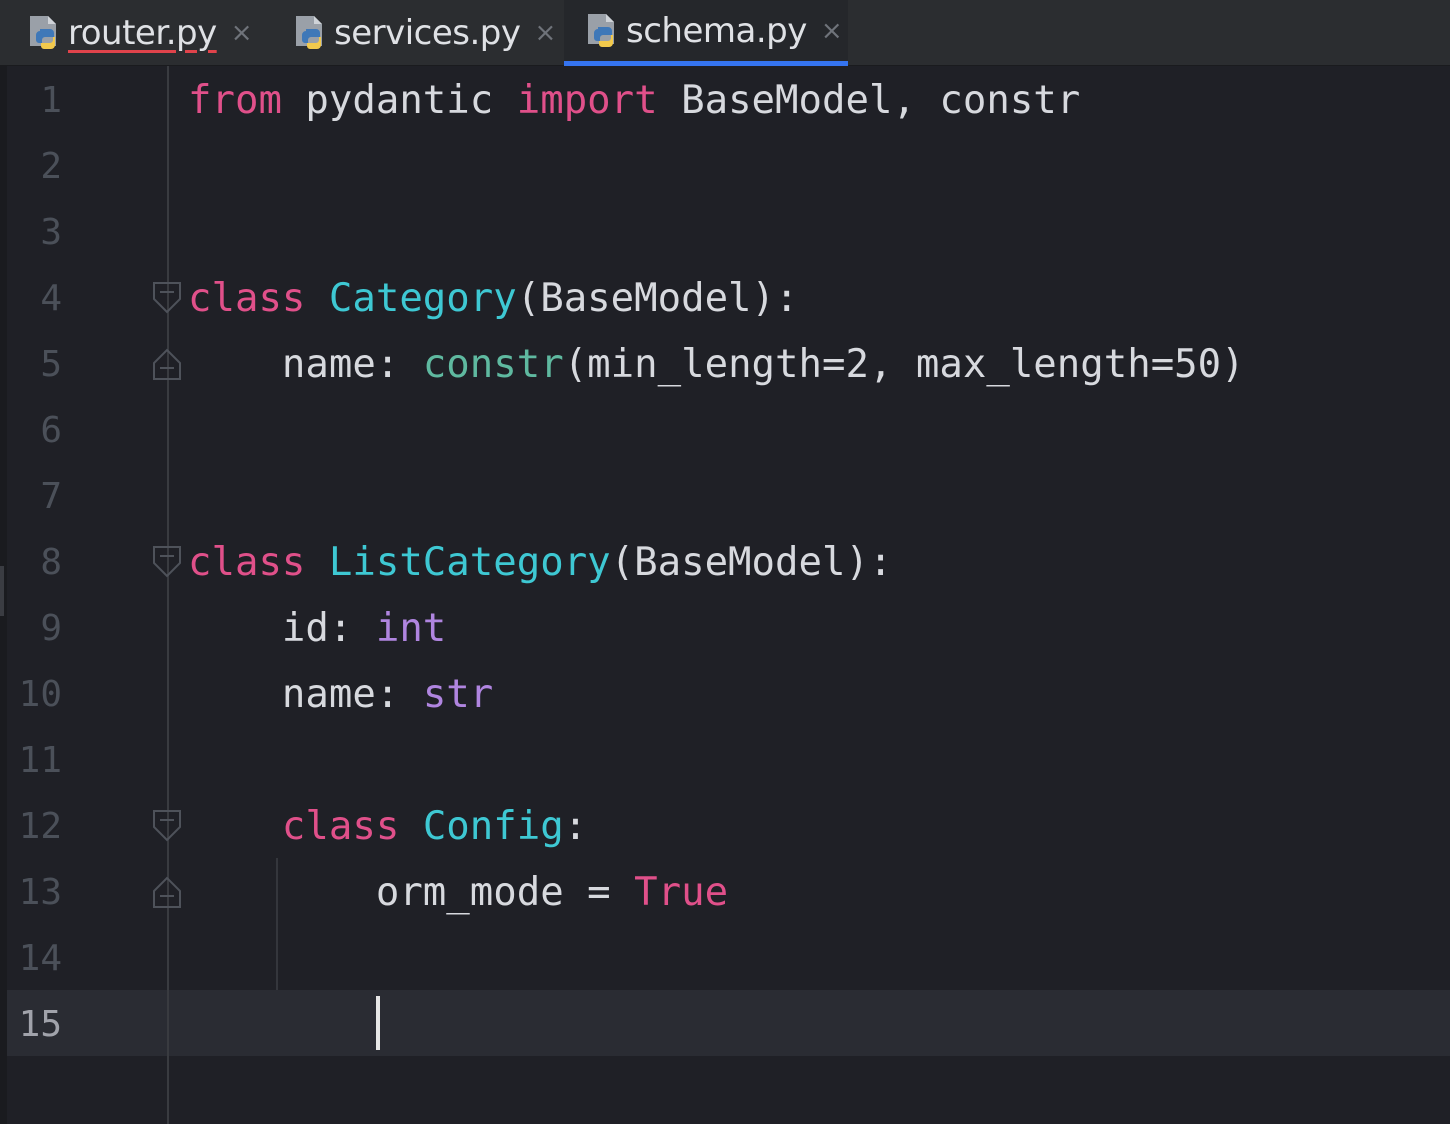 This screenshot has height=1124, width=1450. Describe the element at coordinates (725, 827) in the screenshot. I see `code-line: 12 class Config:` at that location.